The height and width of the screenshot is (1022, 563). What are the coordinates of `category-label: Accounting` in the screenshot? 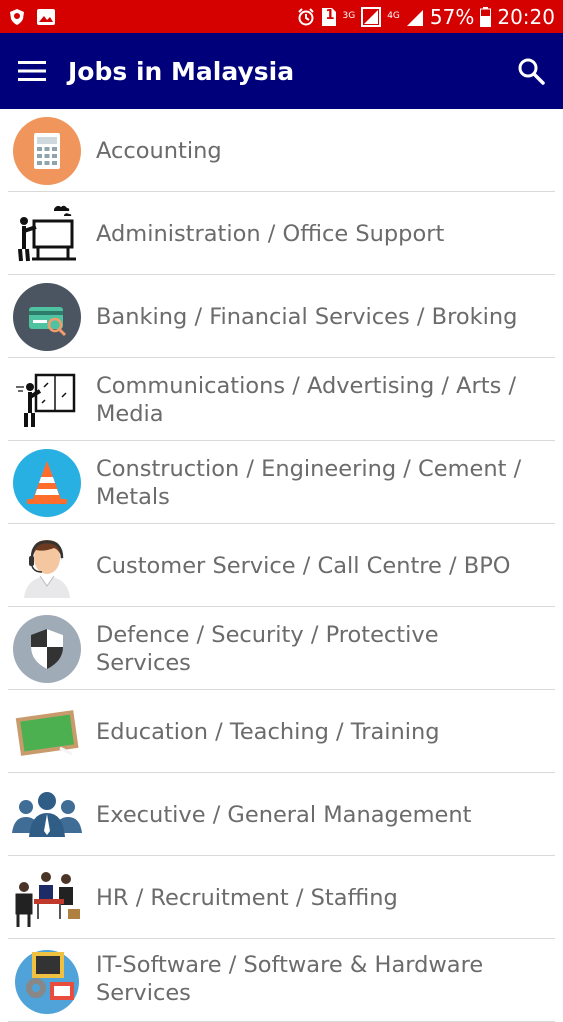 It's located at (159, 150).